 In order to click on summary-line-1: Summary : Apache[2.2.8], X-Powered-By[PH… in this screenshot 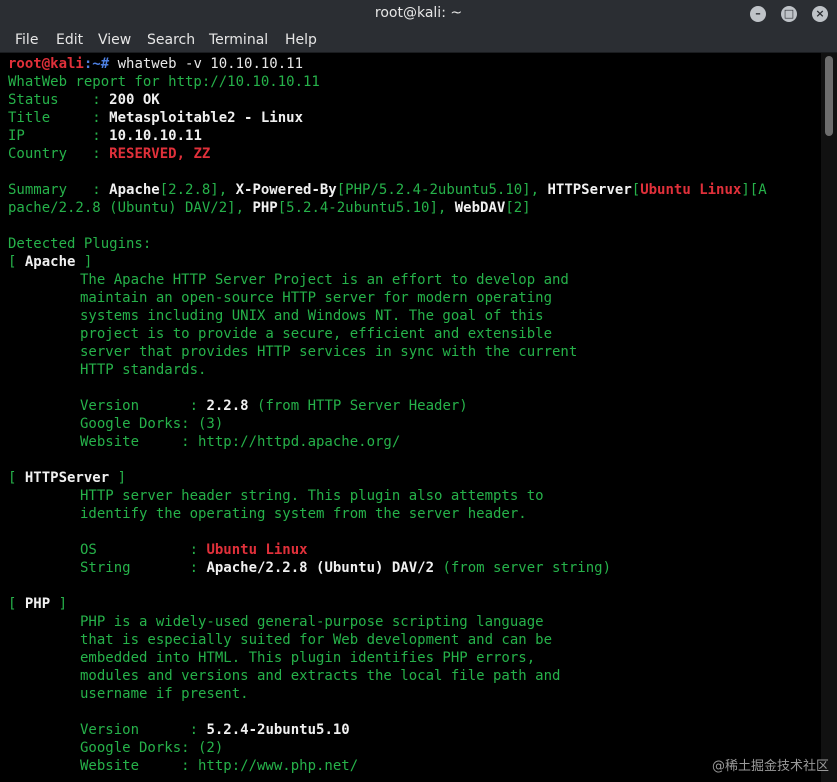, I will do `click(387, 190)`.